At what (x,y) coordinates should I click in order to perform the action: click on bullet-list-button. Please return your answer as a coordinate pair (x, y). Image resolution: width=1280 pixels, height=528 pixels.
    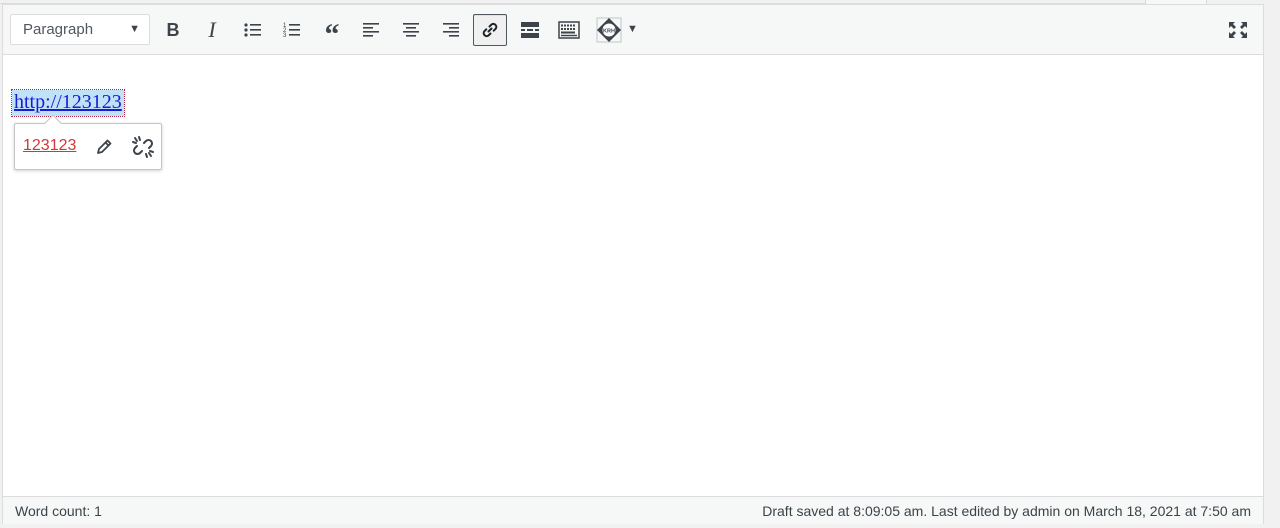
    Looking at the image, I should click on (253, 30).